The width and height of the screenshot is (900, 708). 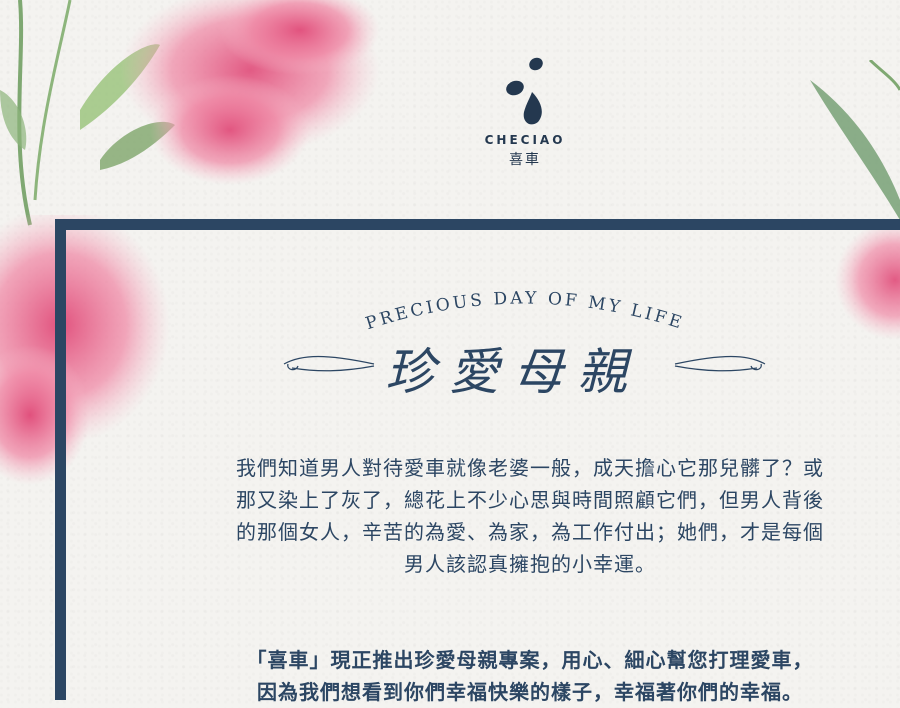 I want to click on flower-decoration-right, so click(x=855, y=200).